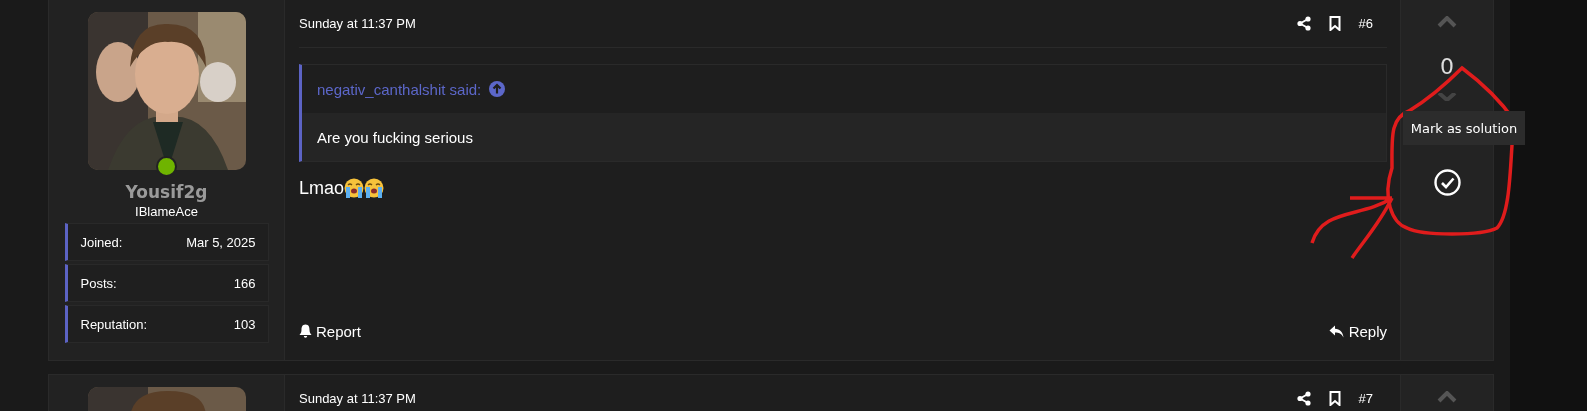 This screenshot has height=411, width=1587. What do you see at coordinates (98, 283) in the screenshot?
I see `stat-label: Posts:` at bounding box center [98, 283].